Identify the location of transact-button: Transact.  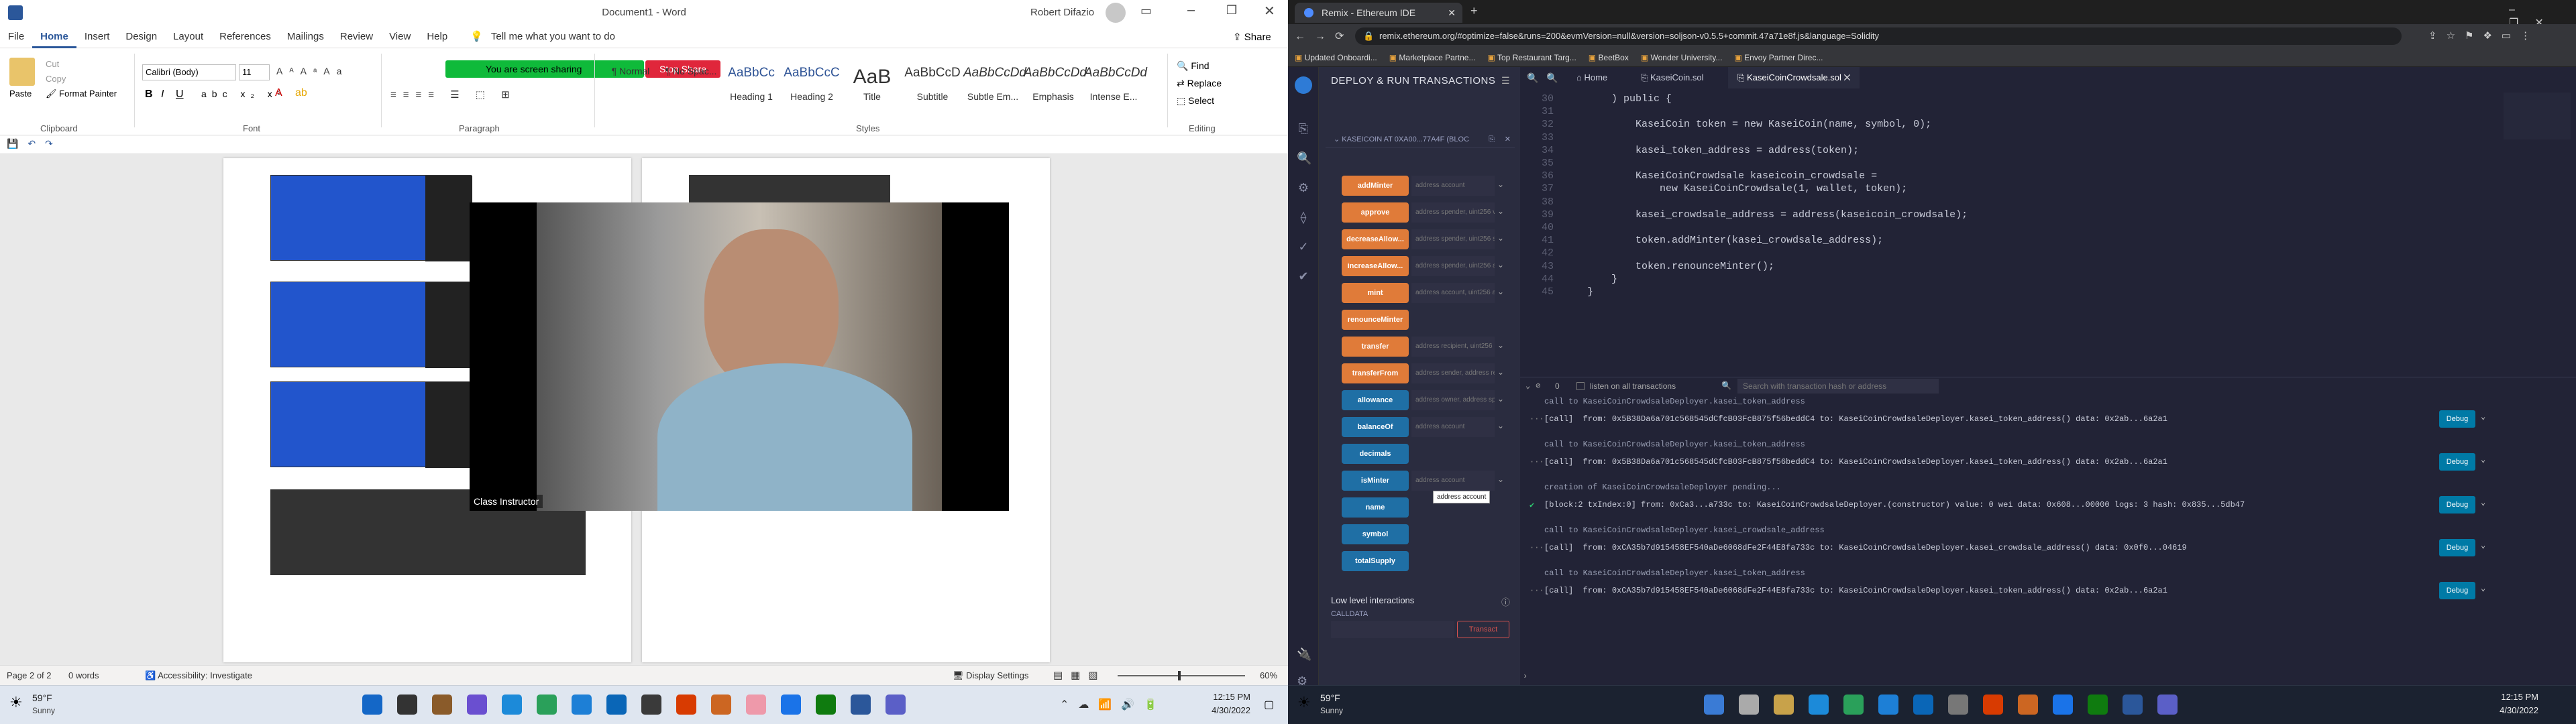
(1483, 629).